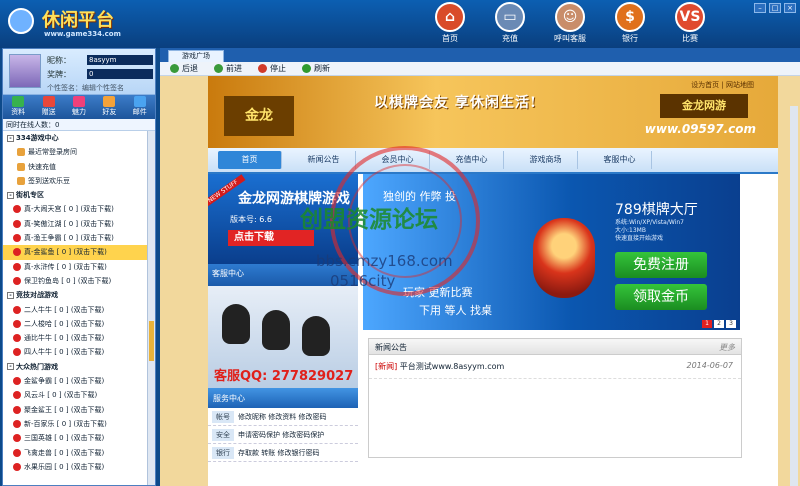  I want to click on maximize-icon: □, so click(775, 8).